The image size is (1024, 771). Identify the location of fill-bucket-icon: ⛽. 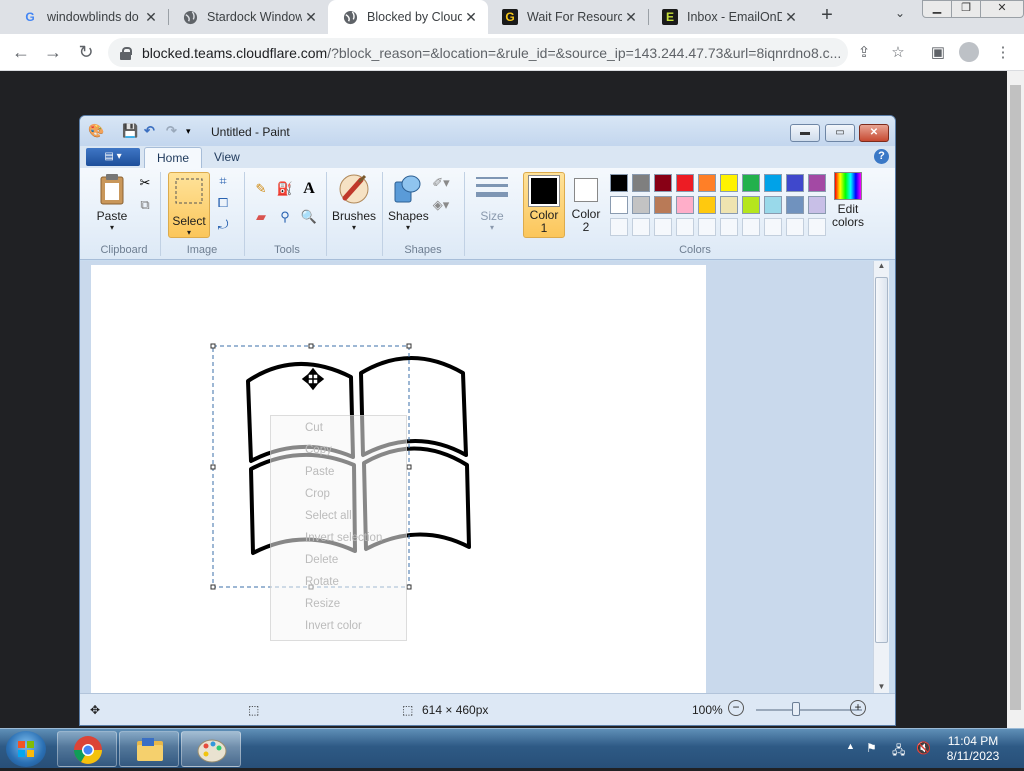
(285, 189).